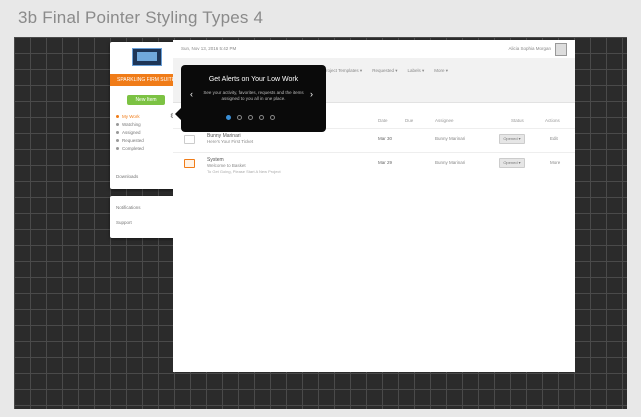  What do you see at coordinates (141, 17) in the screenshot?
I see `page-title: 3b Final Pointer Styling Types 4` at bounding box center [141, 17].